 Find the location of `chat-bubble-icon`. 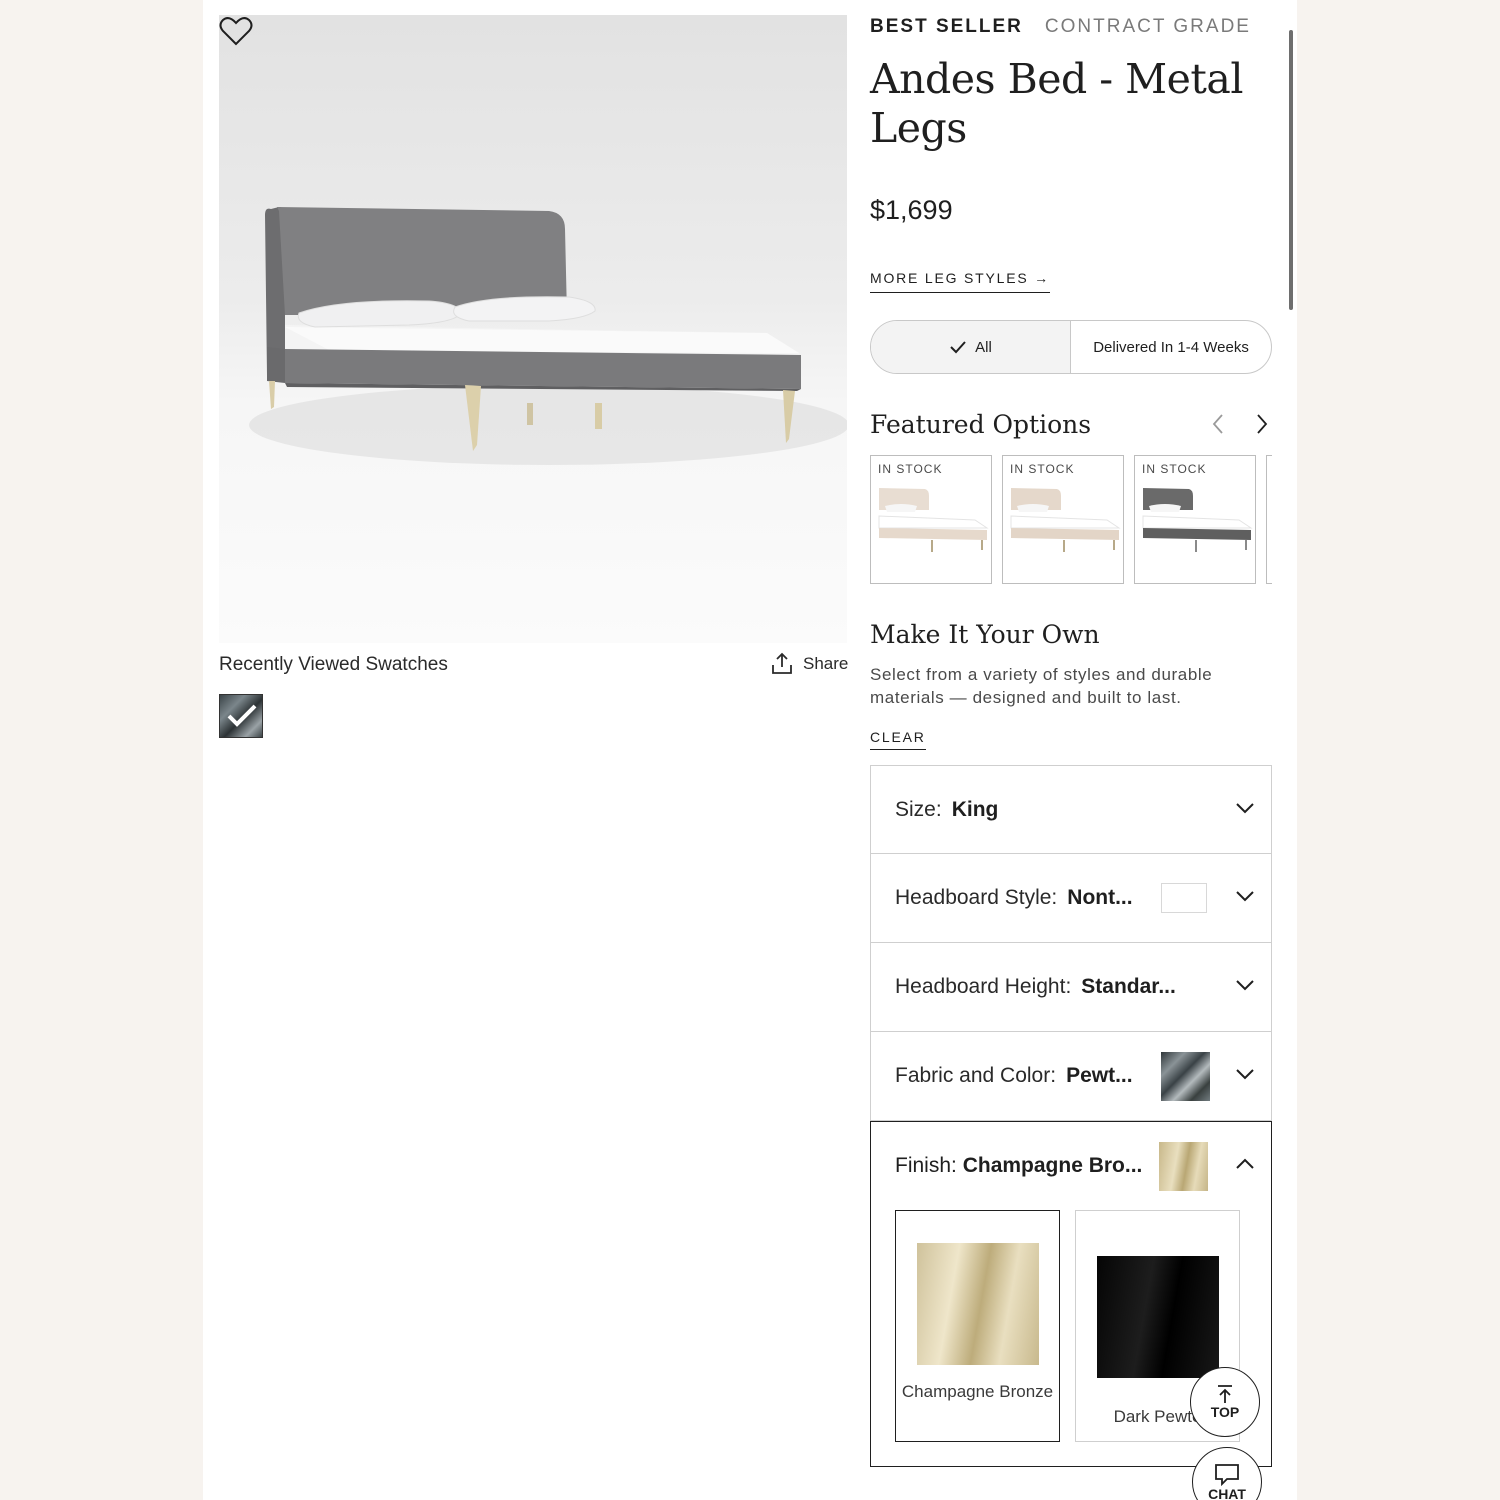

chat-bubble-icon is located at coordinates (1227, 1475).